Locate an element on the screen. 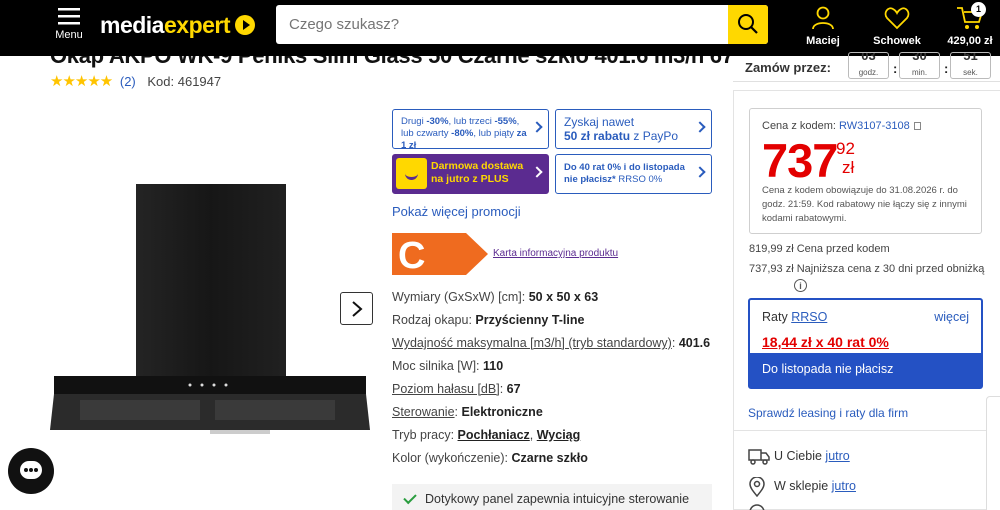 The height and width of the screenshot is (510, 1000). leasing-link: Sprawdź leasing i raty dla firm is located at coordinates (828, 413).